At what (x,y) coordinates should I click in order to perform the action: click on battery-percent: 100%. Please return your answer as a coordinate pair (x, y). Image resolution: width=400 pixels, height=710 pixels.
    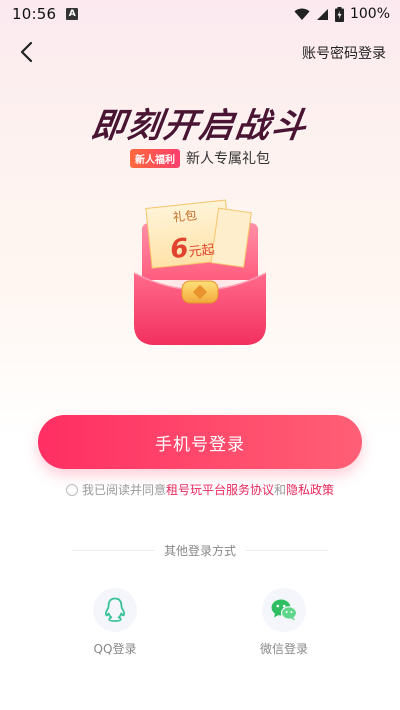
    Looking at the image, I should click on (369, 14).